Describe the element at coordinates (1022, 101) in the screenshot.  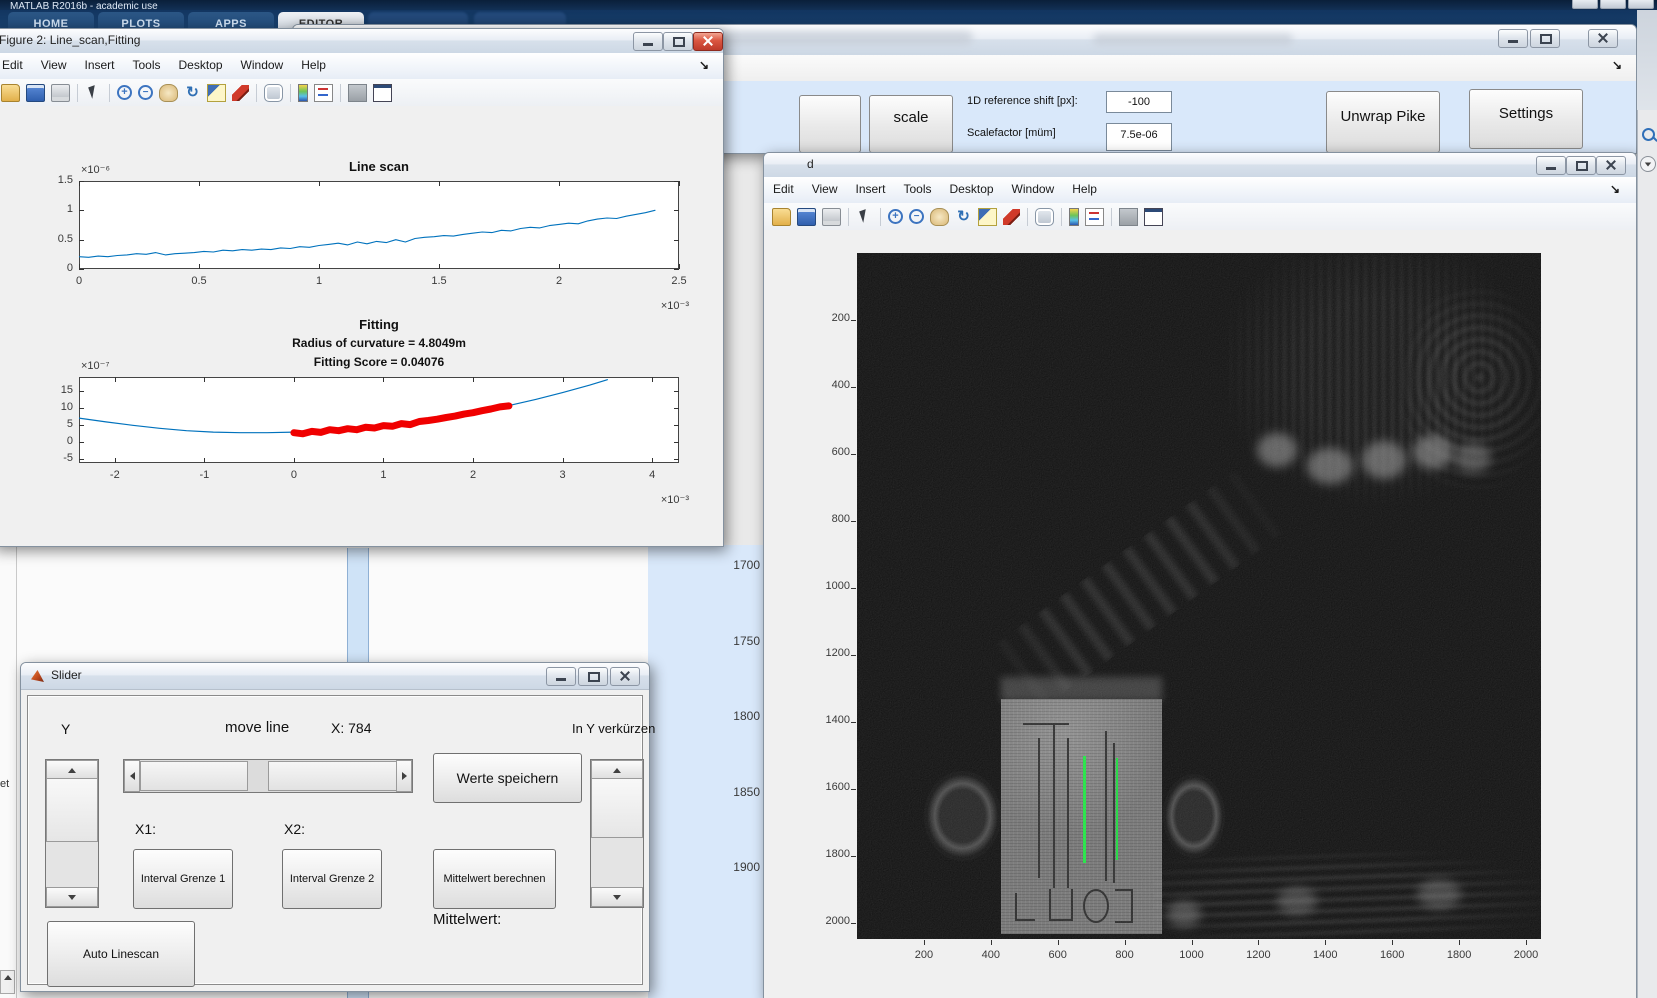
I see `ref-shift-label: 1D reference shift [px]:` at that location.